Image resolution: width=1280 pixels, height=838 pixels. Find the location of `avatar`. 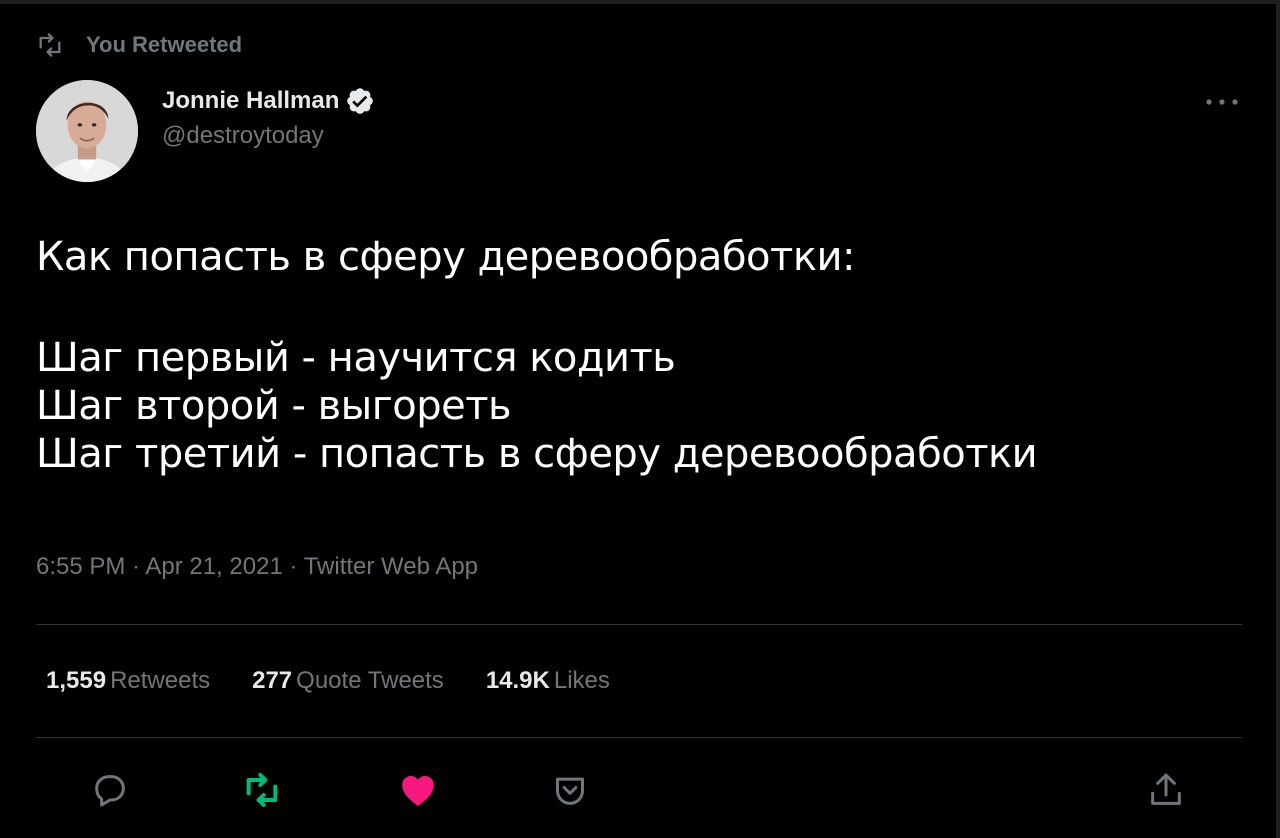

avatar is located at coordinates (87, 131).